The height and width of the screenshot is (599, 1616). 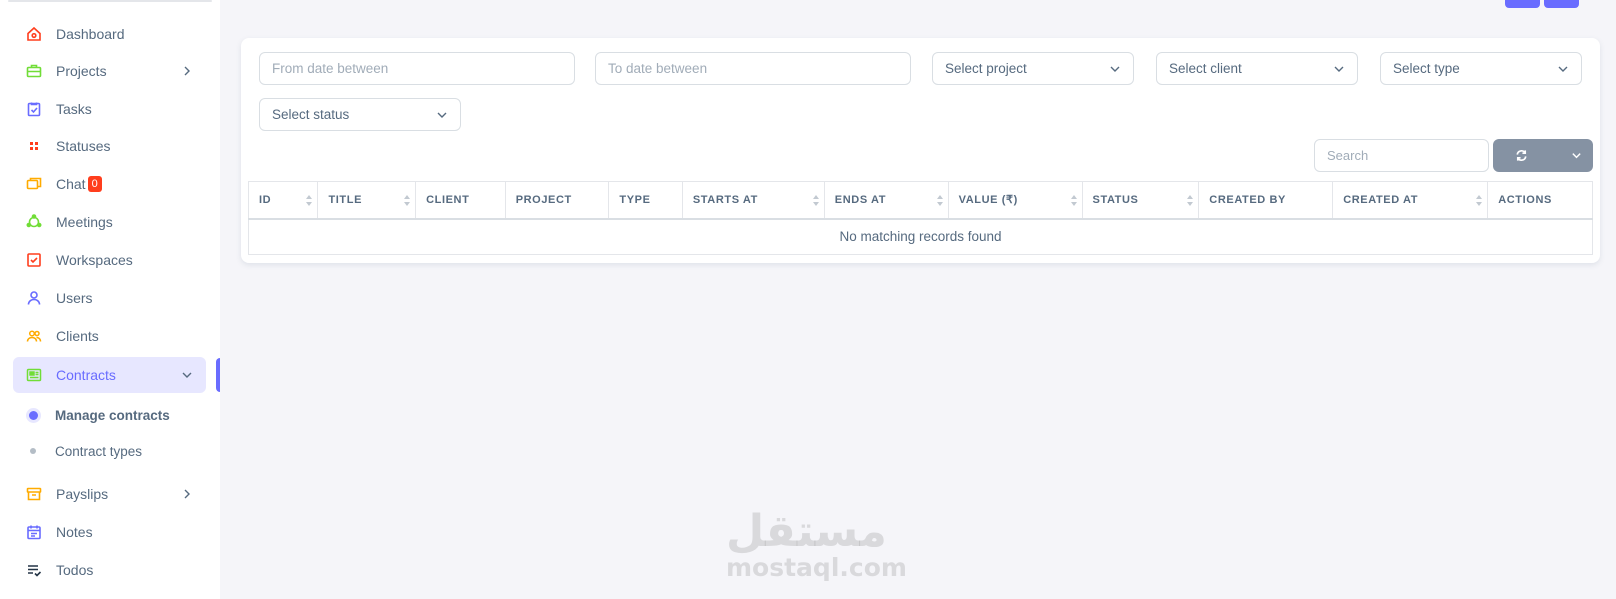 I want to click on chat-icon, so click(x=34, y=184).